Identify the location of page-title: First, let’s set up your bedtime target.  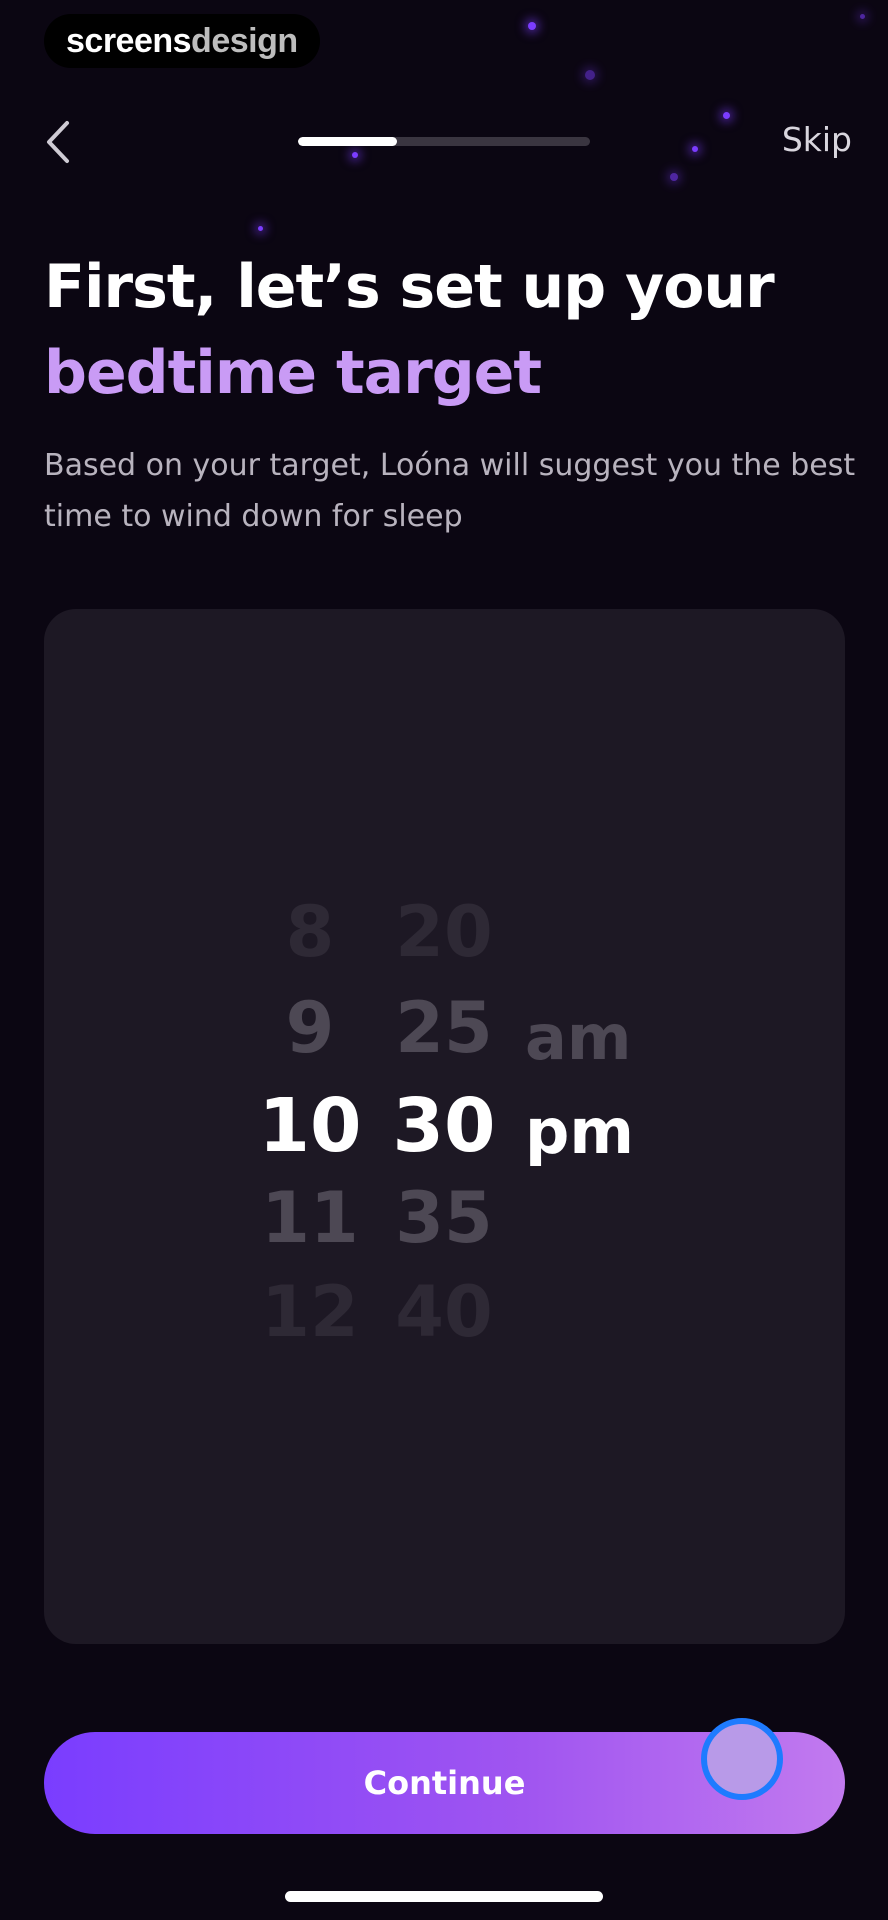
(454, 330).